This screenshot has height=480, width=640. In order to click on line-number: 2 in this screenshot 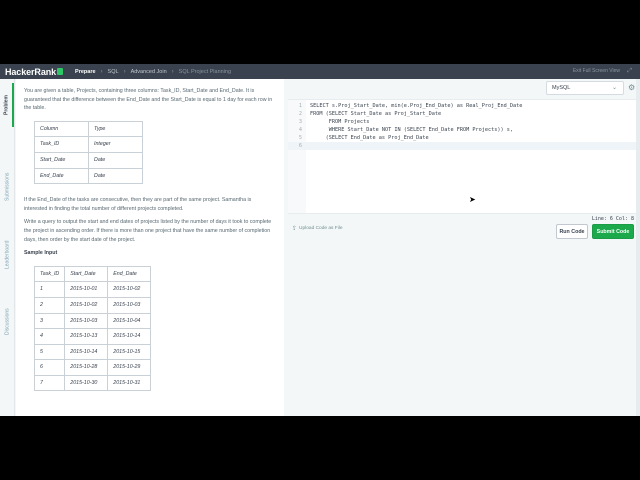, I will do `click(300, 114)`.